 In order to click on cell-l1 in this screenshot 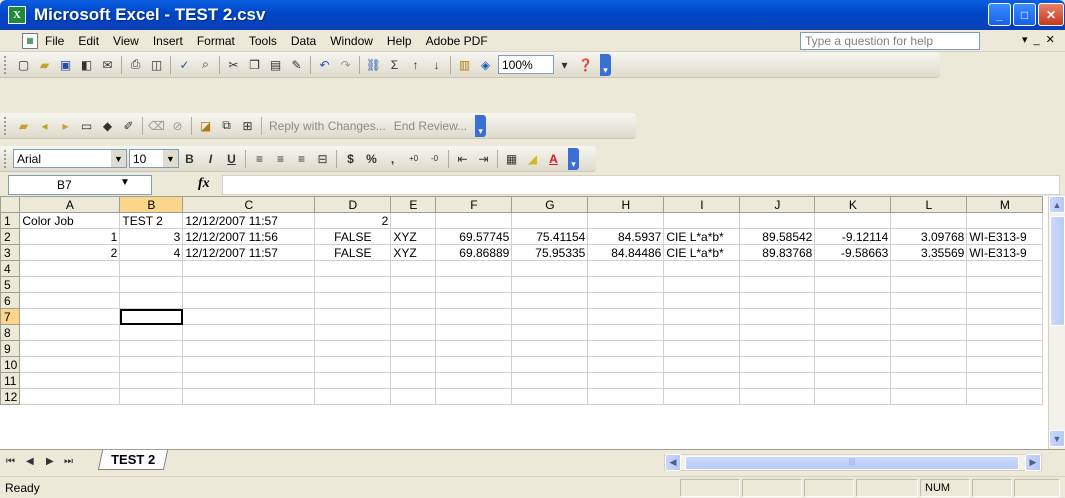, I will do `click(929, 220)`.